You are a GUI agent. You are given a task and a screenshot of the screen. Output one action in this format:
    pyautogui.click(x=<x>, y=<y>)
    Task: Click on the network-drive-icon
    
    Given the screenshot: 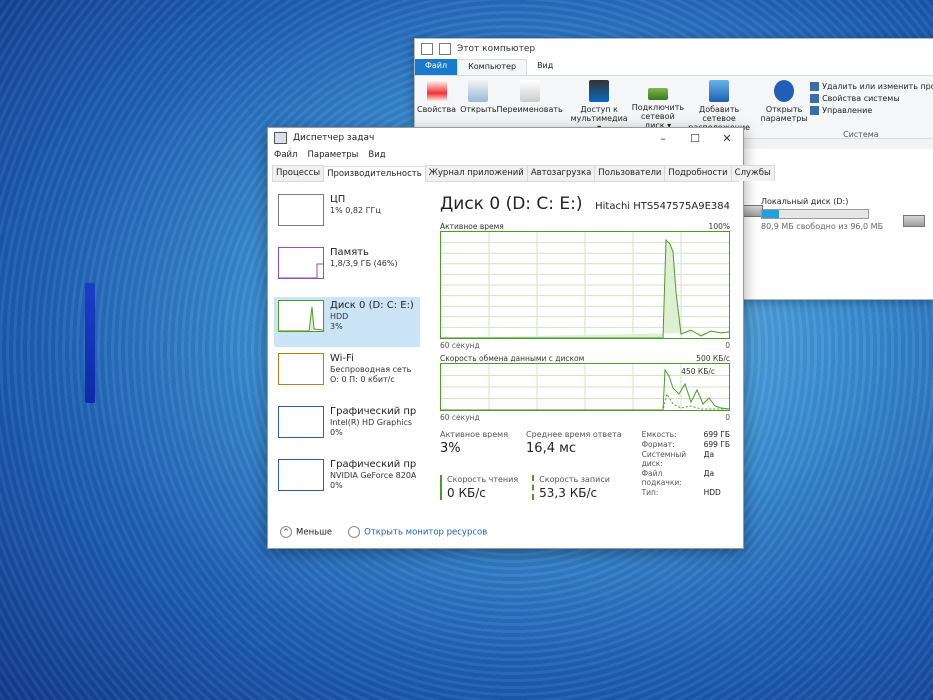 What is the action you would take?
    pyautogui.click(x=657, y=94)
    